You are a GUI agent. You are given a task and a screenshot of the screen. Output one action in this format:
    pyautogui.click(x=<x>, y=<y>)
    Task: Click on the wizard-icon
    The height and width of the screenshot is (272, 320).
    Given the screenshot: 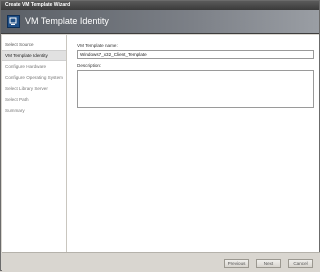 What is the action you would take?
    pyautogui.click(x=13, y=21)
    